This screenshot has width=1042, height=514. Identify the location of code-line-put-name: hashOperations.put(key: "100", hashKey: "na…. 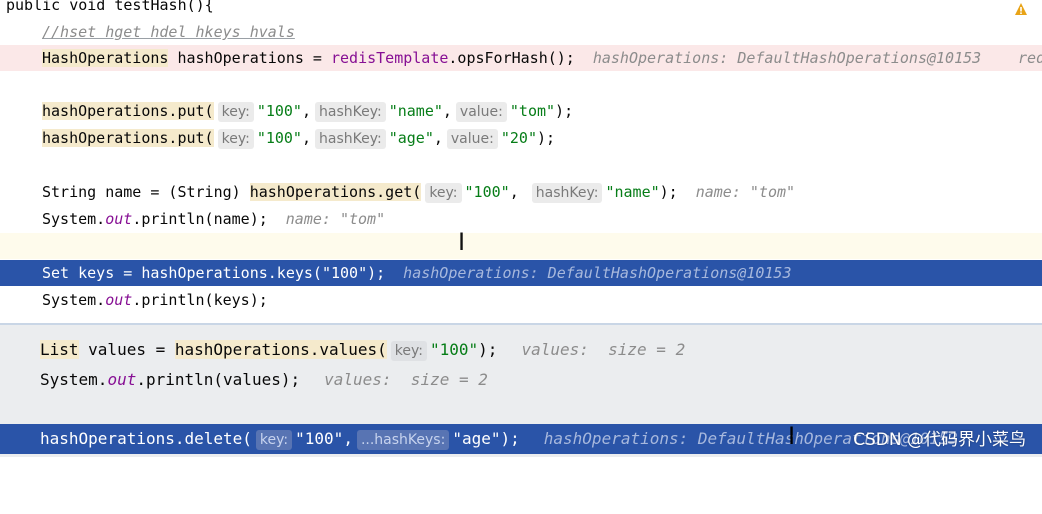
(521, 111).